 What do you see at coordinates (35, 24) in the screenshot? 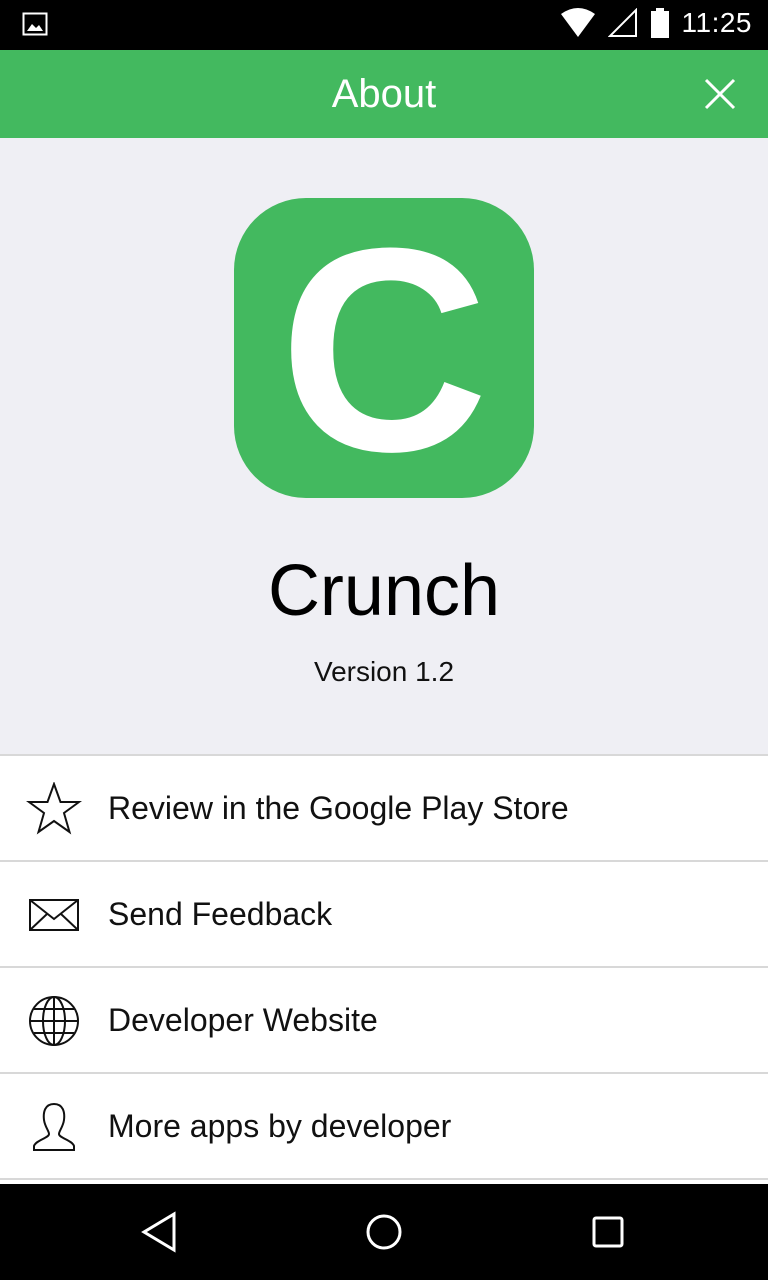
I see `image-notification-icon` at bounding box center [35, 24].